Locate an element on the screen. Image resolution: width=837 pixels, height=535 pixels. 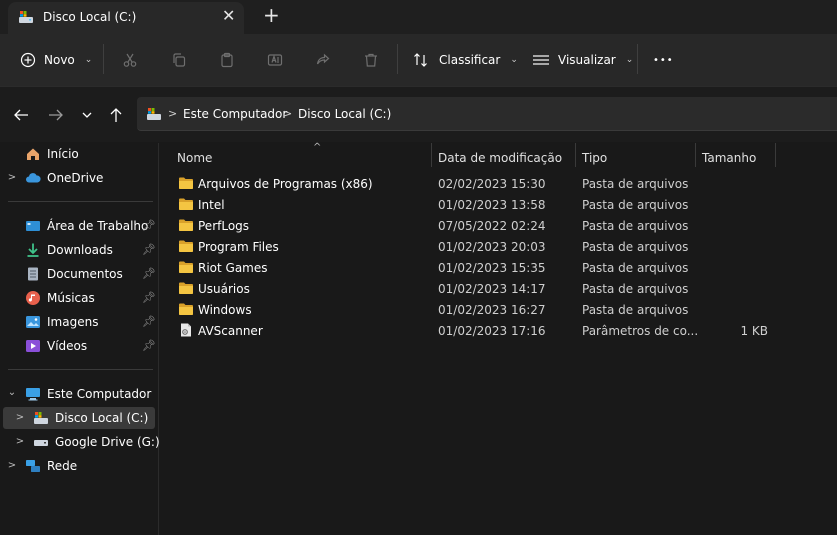
new-button: Novo ⌄ is located at coordinates (56, 60).